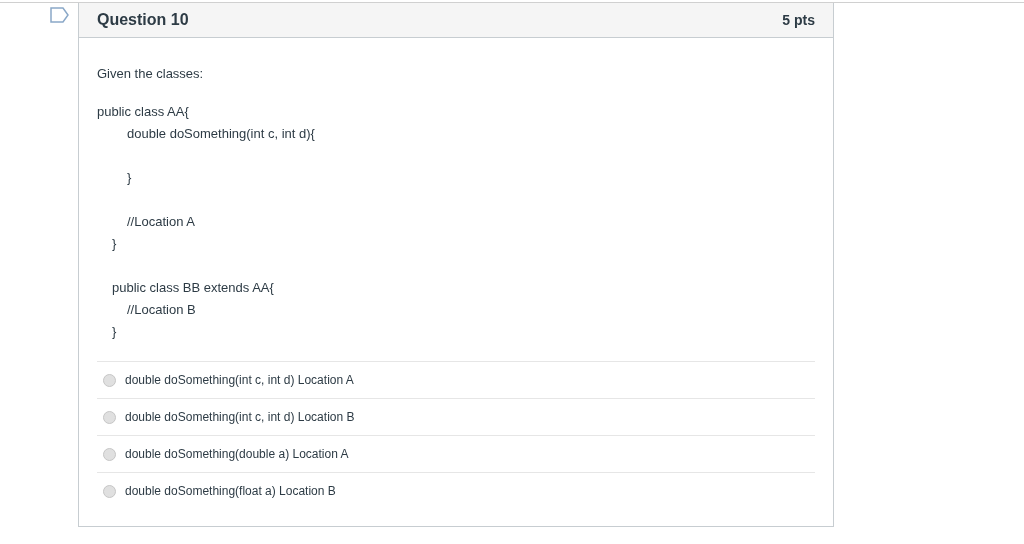 This screenshot has width=1024, height=544. Describe the element at coordinates (798, 20) in the screenshot. I see `points-label: 5 pts` at that location.